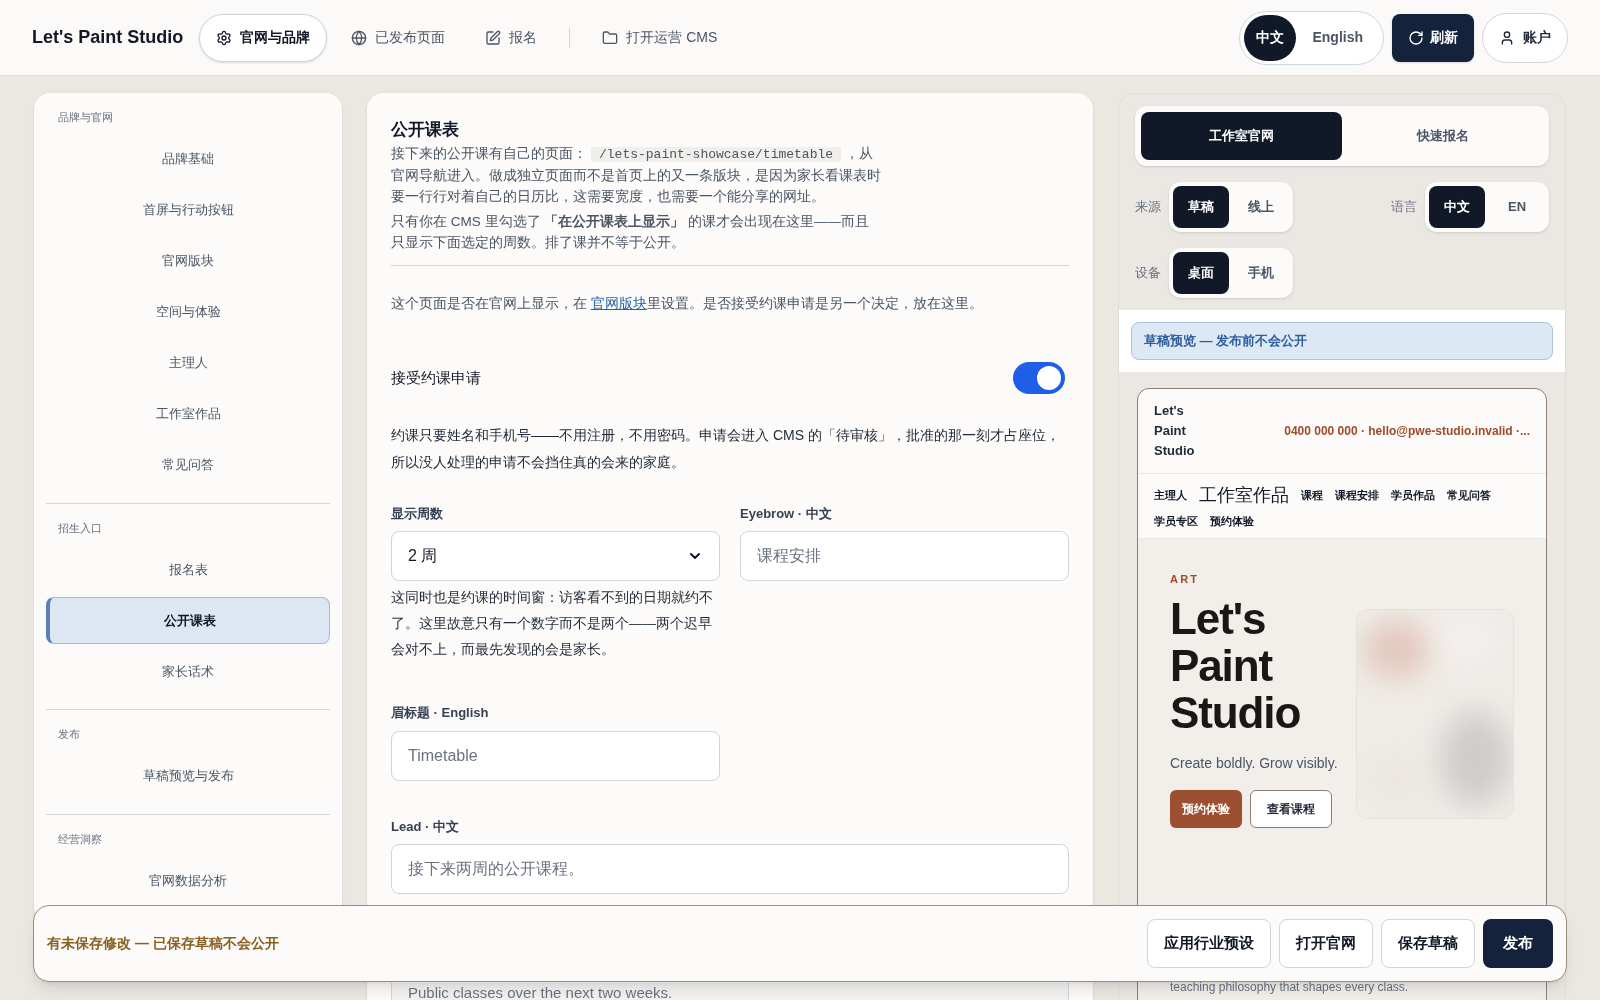  Describe the element at coordinates (1175, 431) in the screenshot. I see `site-brand: Let's Paint Studio` at that location.